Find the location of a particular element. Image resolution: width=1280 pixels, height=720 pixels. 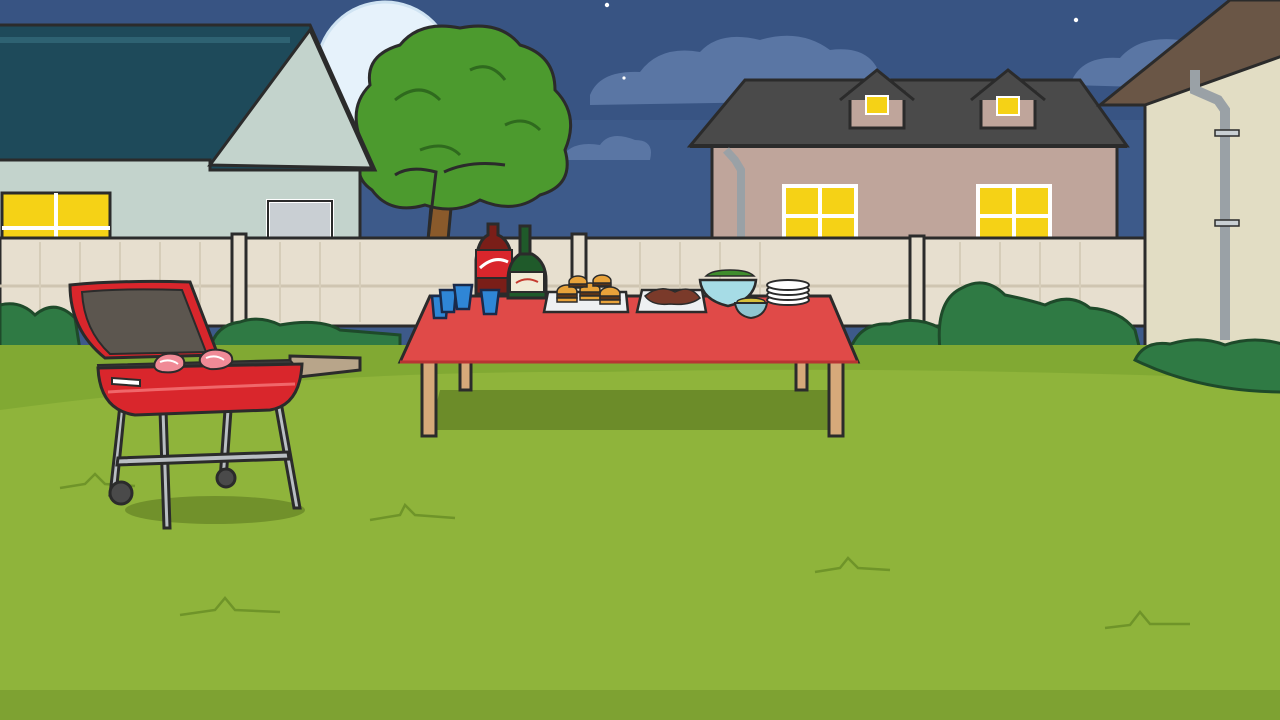

plate-stack is located at coordinates (788, 292).